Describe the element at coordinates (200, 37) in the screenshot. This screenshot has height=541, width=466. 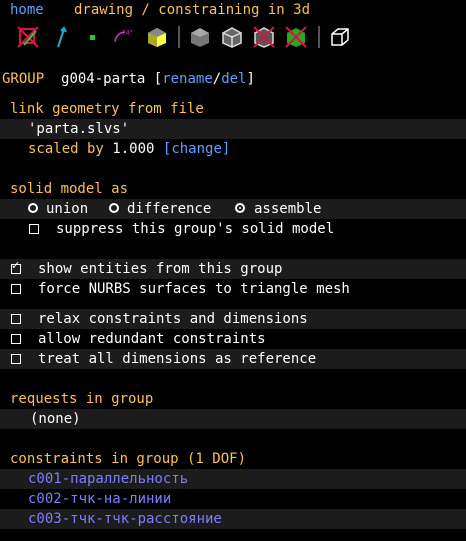
I see `edges-icon` at that location.